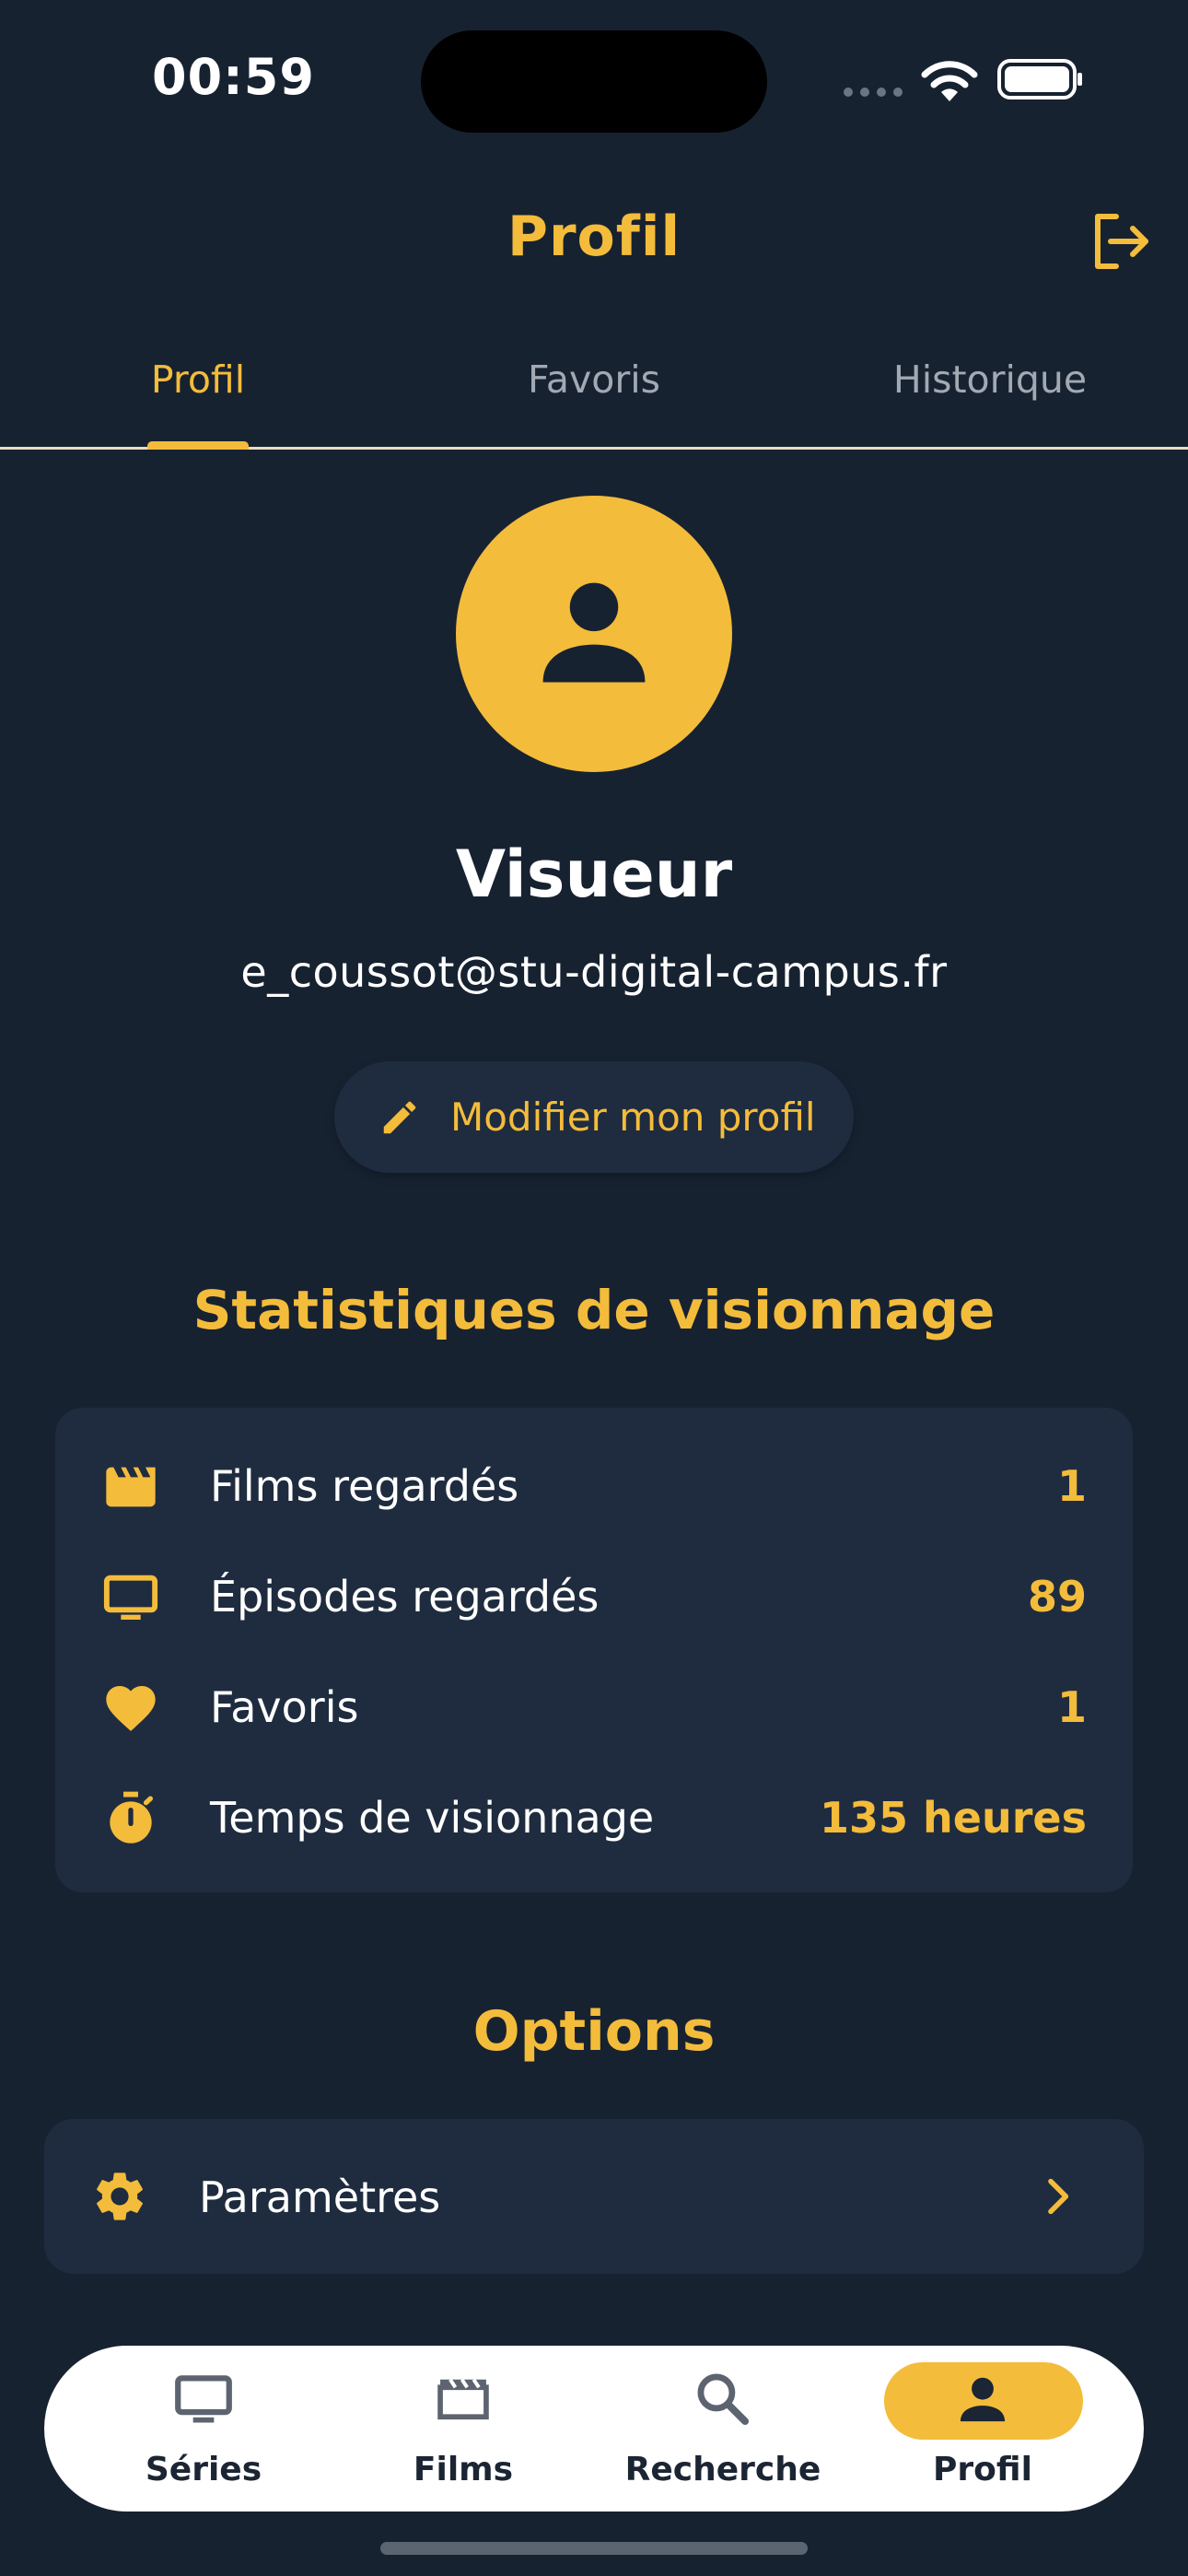 Image resolution: width=1188 pixels, height=2576 pixels. Describe the element at coordinates (120, 2196) in the screenshot. I see `gear-icon` at that location.